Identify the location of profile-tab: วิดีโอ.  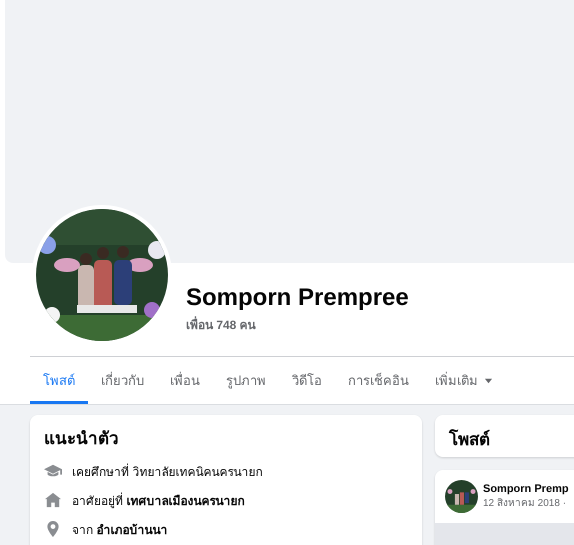
(307, 380).